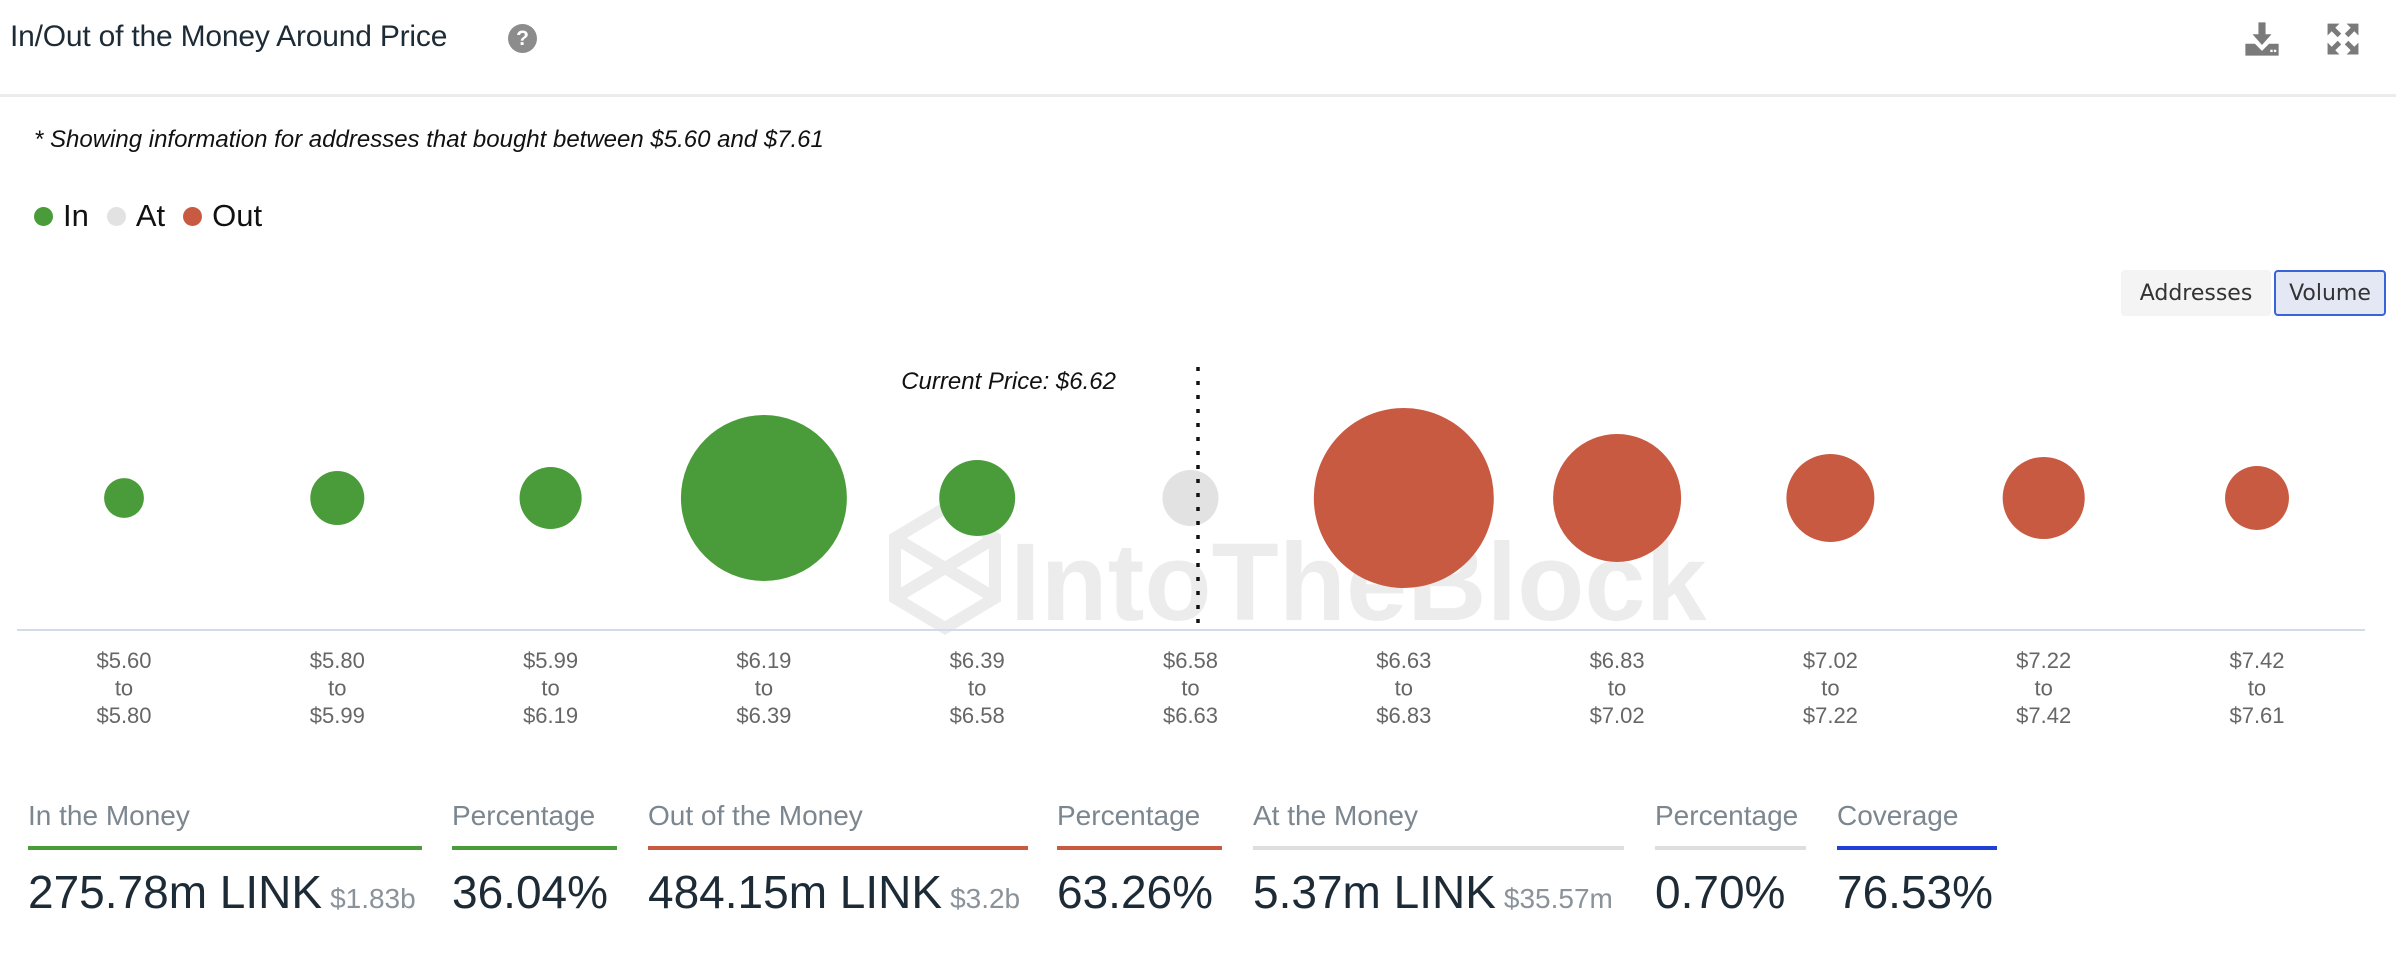 Image resolution: width=2396 pixels, height=980 pixels. Describe the element at coordinates (2256, 660) in the screenshot. I see `x-tick-label-from: $7.42` at that location.